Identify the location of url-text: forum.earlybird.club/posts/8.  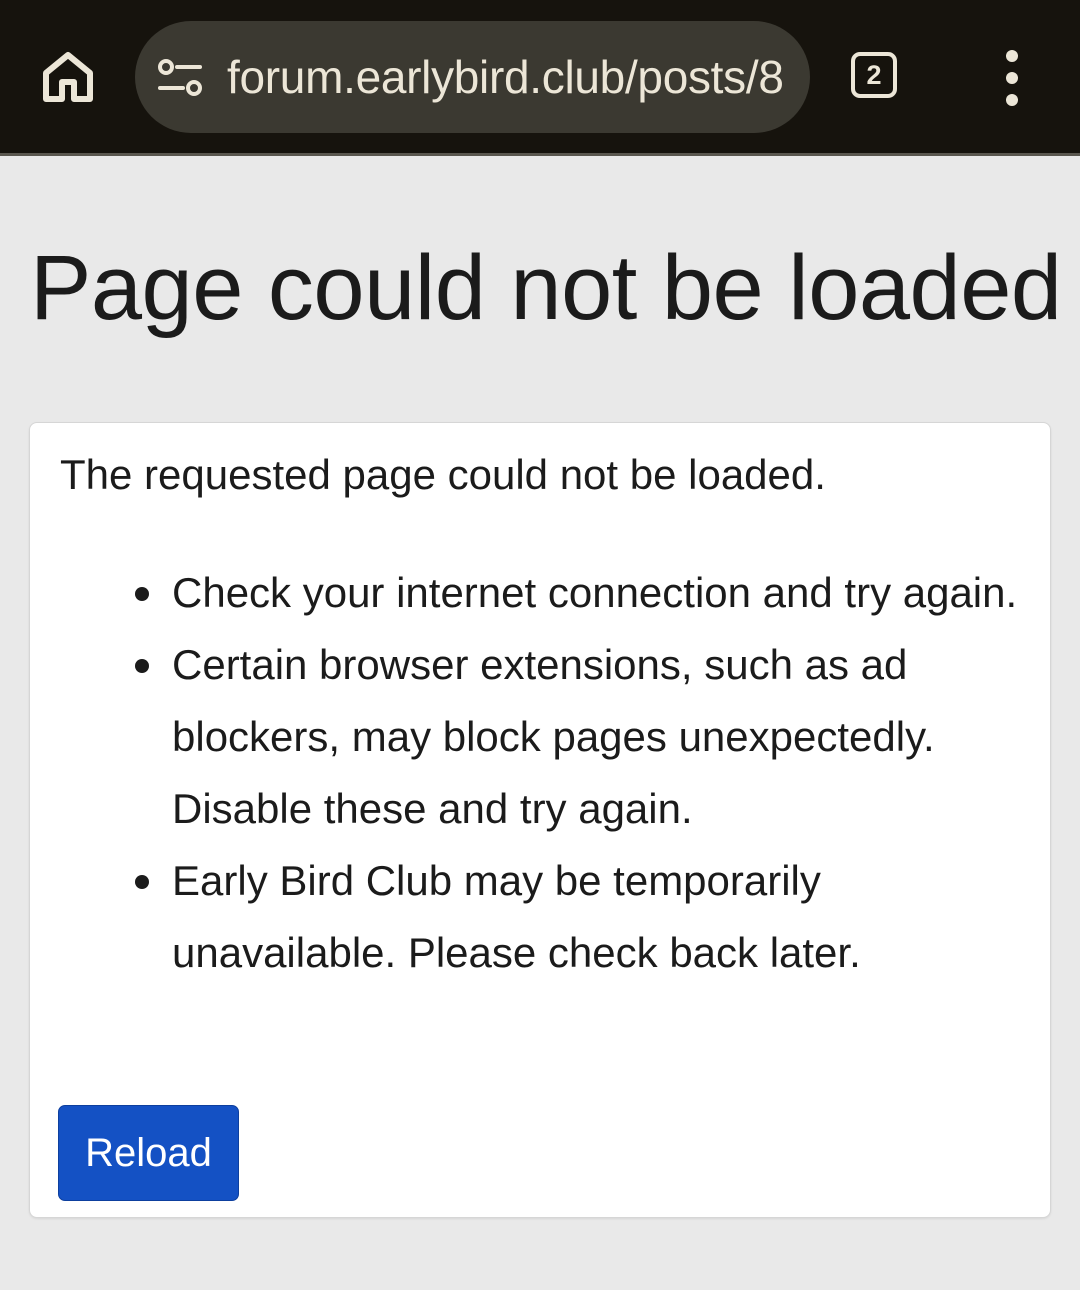
(507, 77).